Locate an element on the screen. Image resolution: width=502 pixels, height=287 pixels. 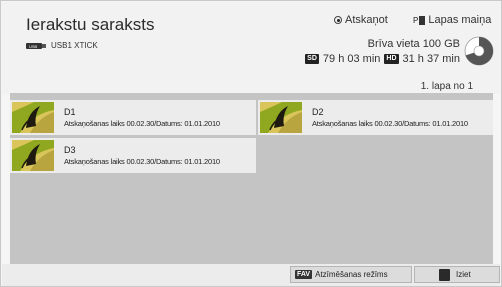
page-change-label: Lapas maiņa is located at coordinates (460, 20).